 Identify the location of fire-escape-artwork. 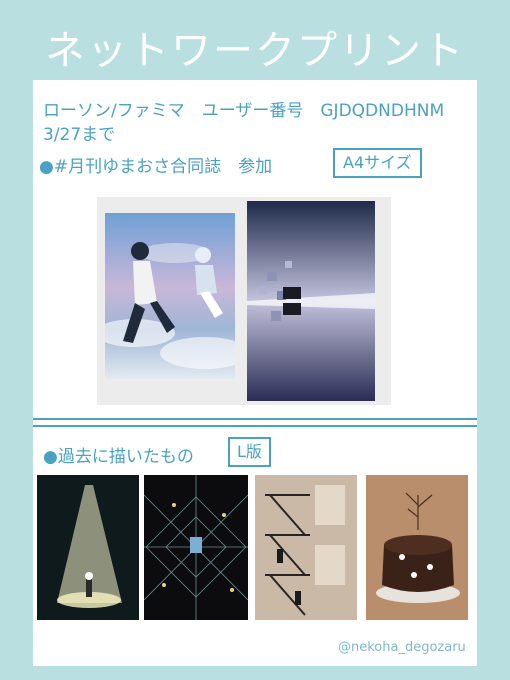
(306, 547).